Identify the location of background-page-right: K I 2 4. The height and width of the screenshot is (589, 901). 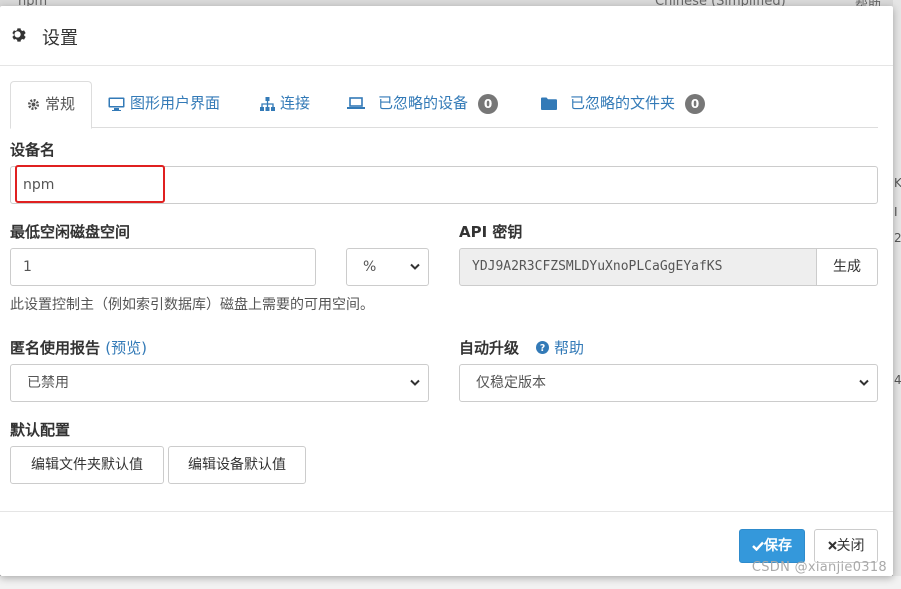
(897, 294).